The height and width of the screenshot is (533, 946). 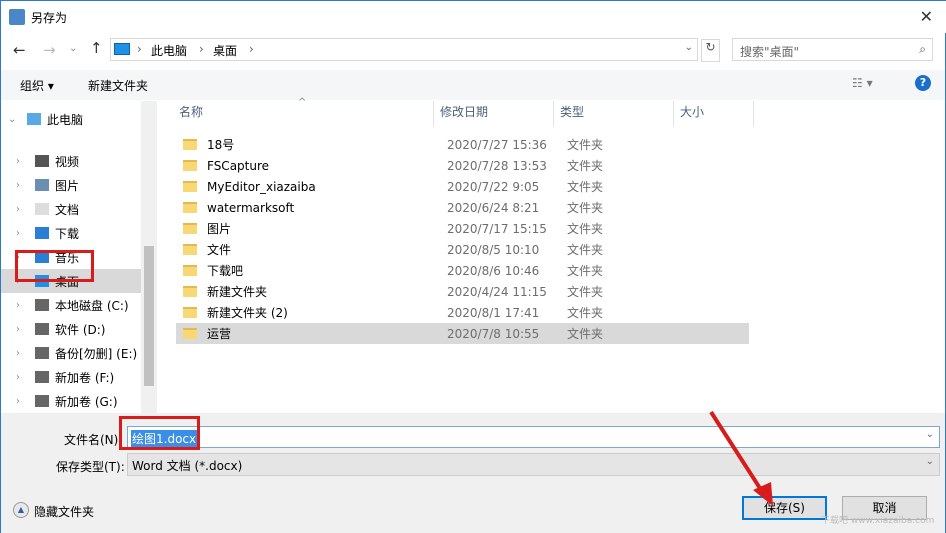 I want to click on file-row: watermarksoft 2020/6/24 8:21 文件夹, so click(x=462, y=207).